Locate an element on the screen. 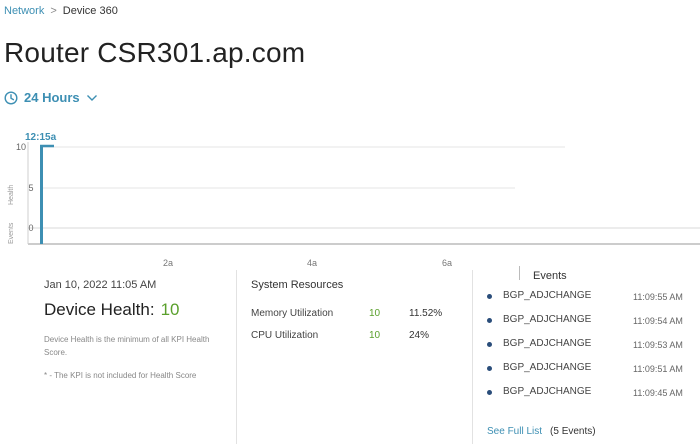 This screenshot has width=700, height=444. event-item: BGP_ADJCHANGE 11:09:51 AM is located at coordinates (592, 372).